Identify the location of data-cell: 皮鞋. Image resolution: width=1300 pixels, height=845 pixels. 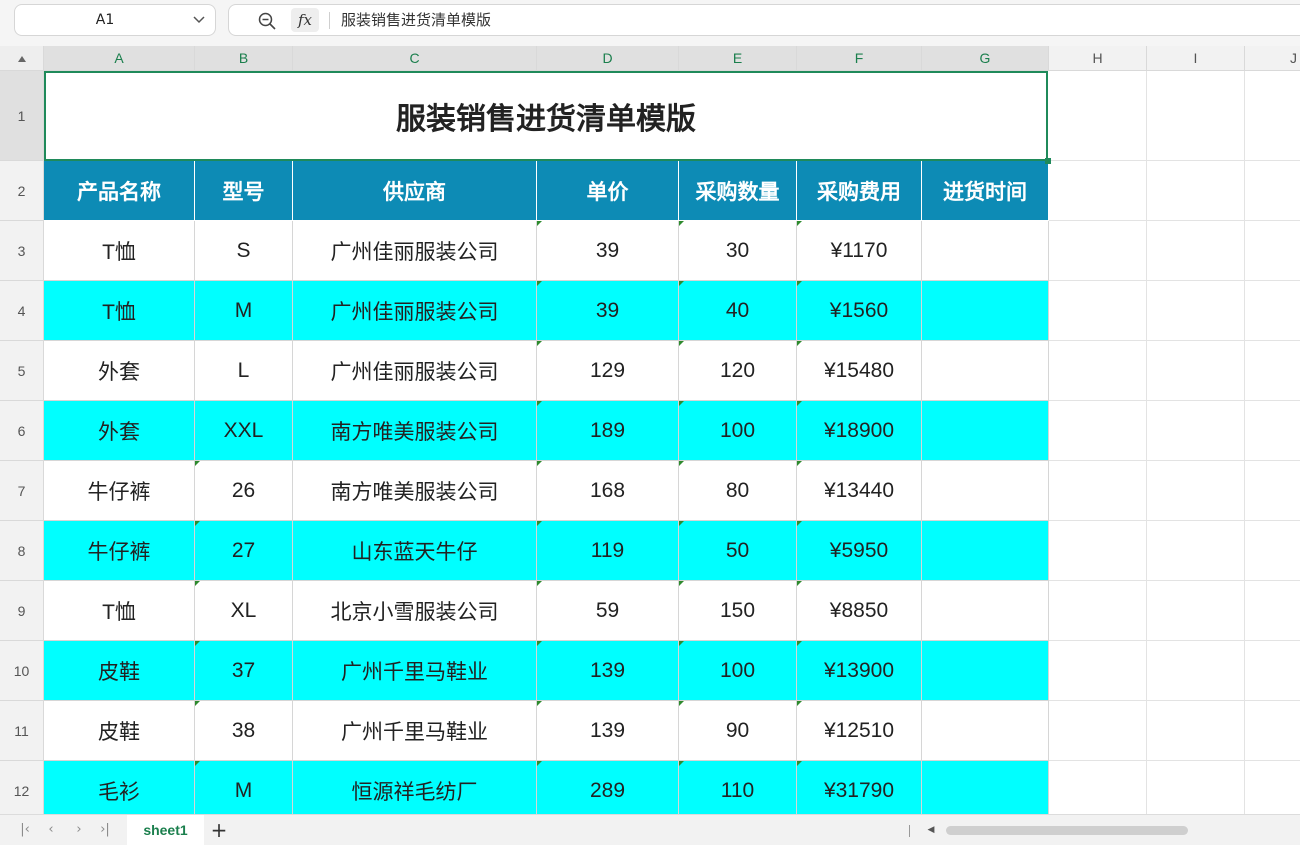
(119, 731).